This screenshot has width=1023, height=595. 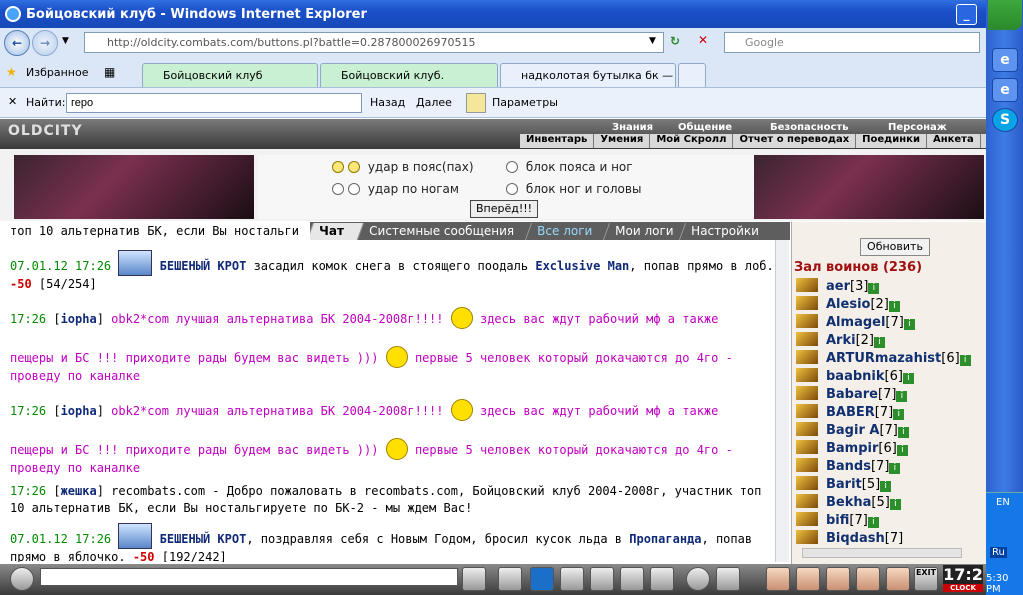 What do you see at coordinates (698, 579) in the screenshot?
I see `smiley-icon` at bounding box center [698, 579].